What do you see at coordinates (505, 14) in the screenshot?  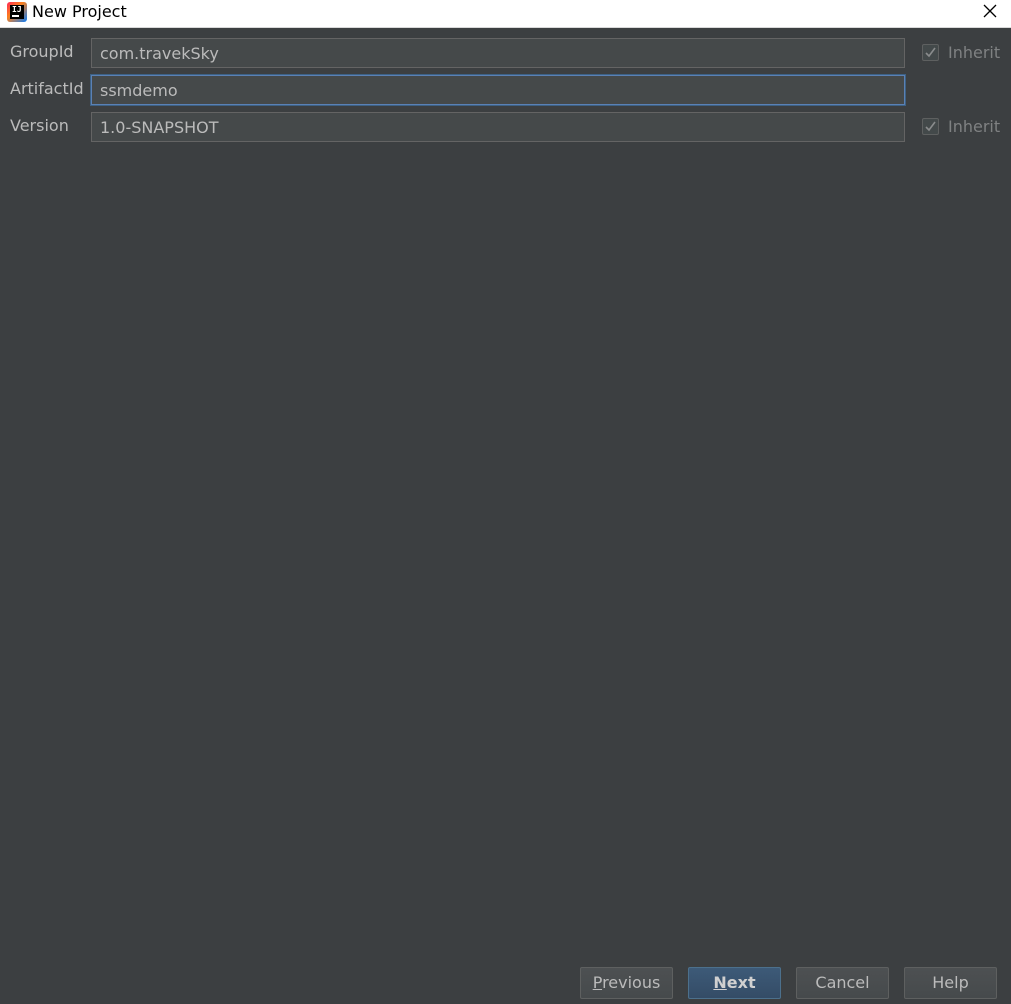 I see `title-bar: IJ New Project` at bounding box center [505, 14].